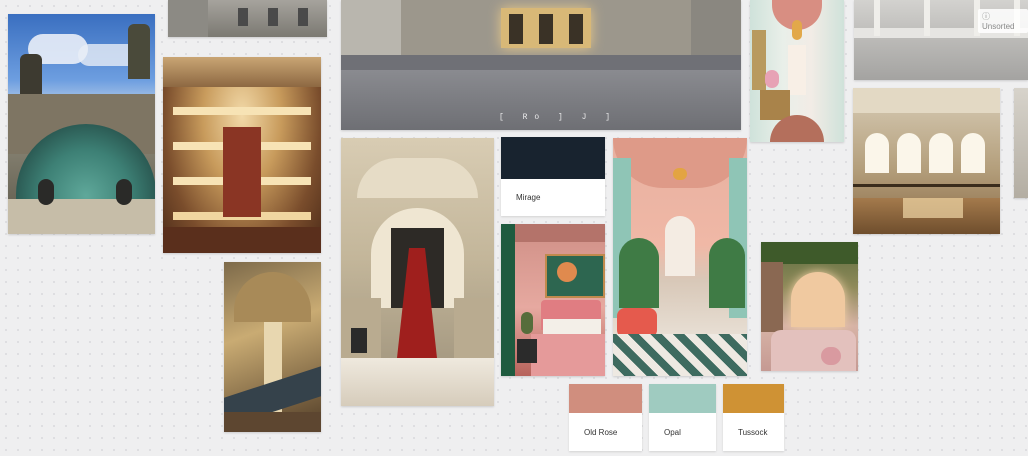 The height and width of the screenshot is (456, 1028). I want to click on image-pink-nook, so click(809, 306).